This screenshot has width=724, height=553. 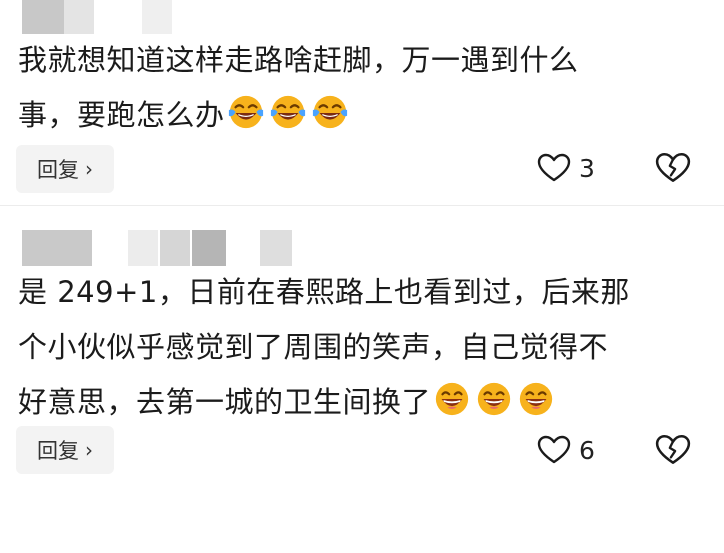 I want to click on comment-line: 事，要跑怎么办, so click(x=121, y=115).